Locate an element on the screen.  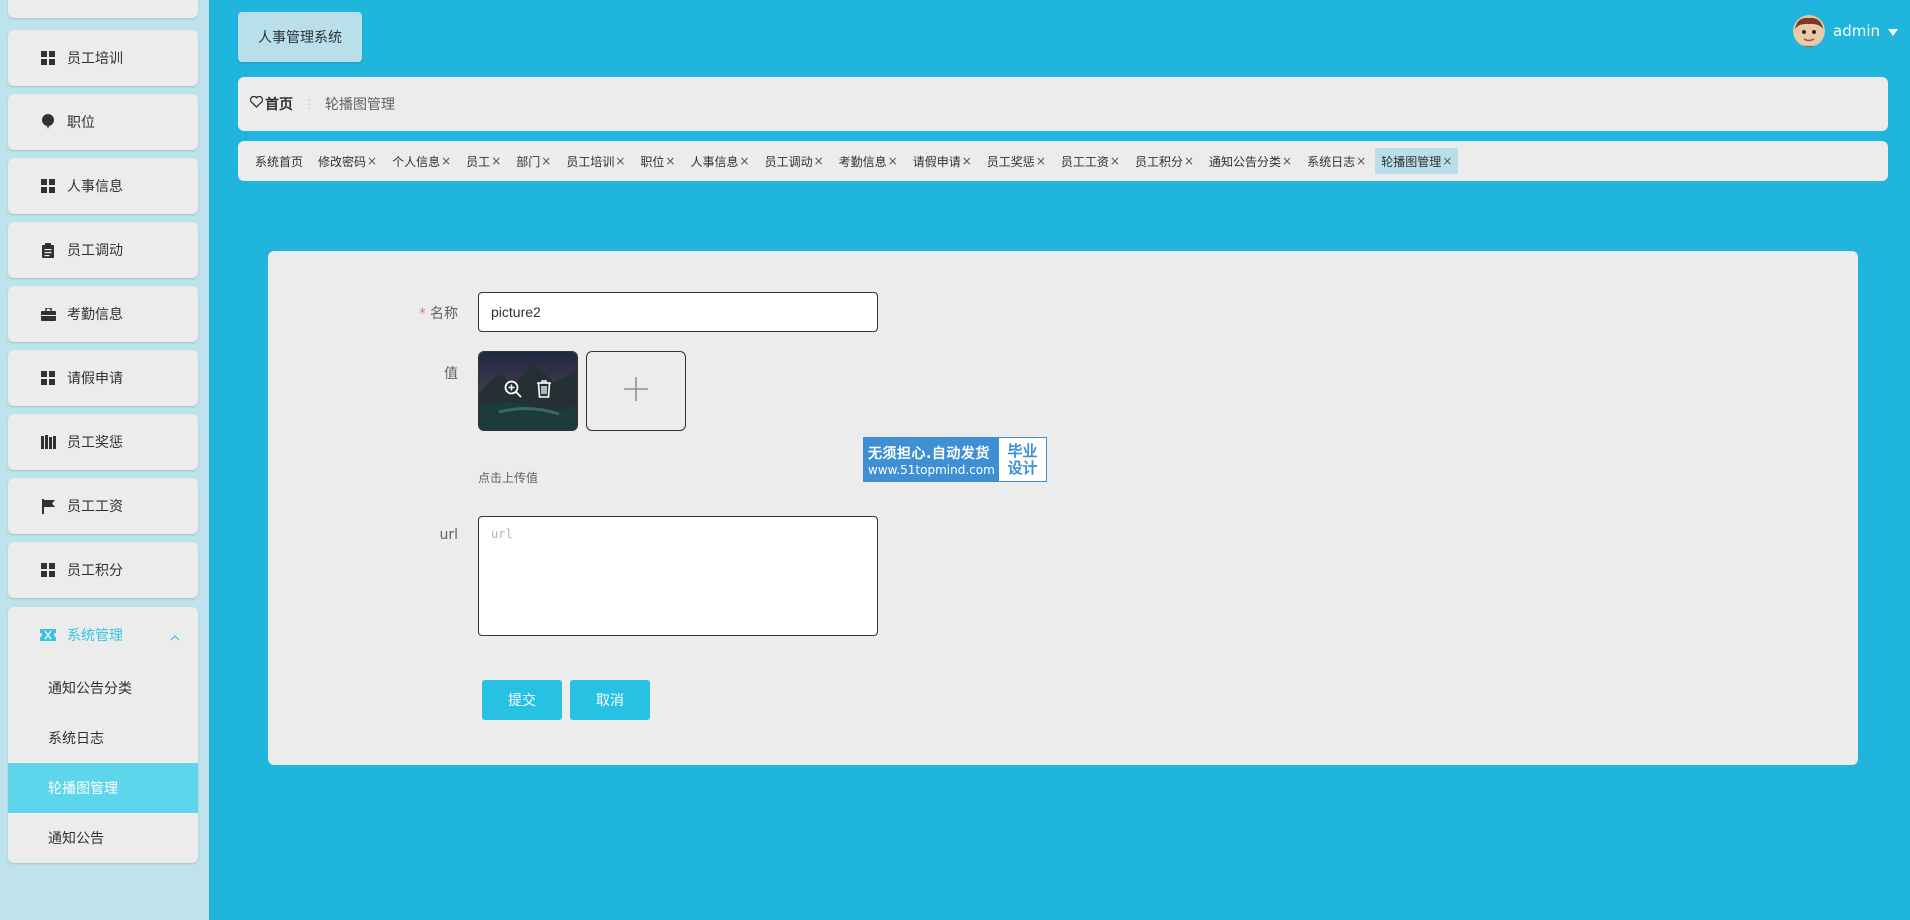
sidebar-item-rewards: 员工奖惩 is located at coordinates (103, 442).